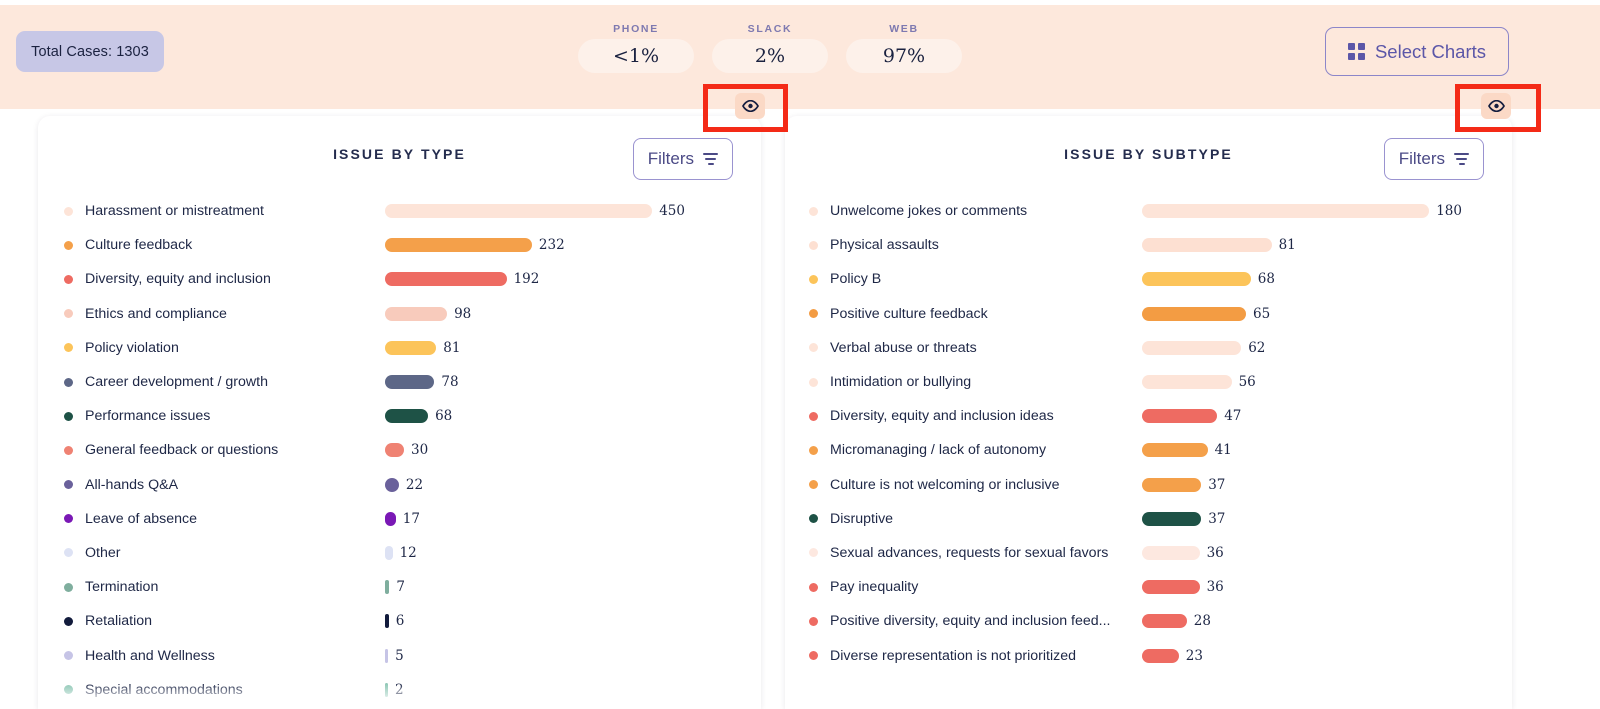 This screenshot has height=709, width=1600. What do you see at coordinates (903, 347) in the screenshot?
I see `category-label: Verbal abuse or threats` at bounding box center [903, 347].